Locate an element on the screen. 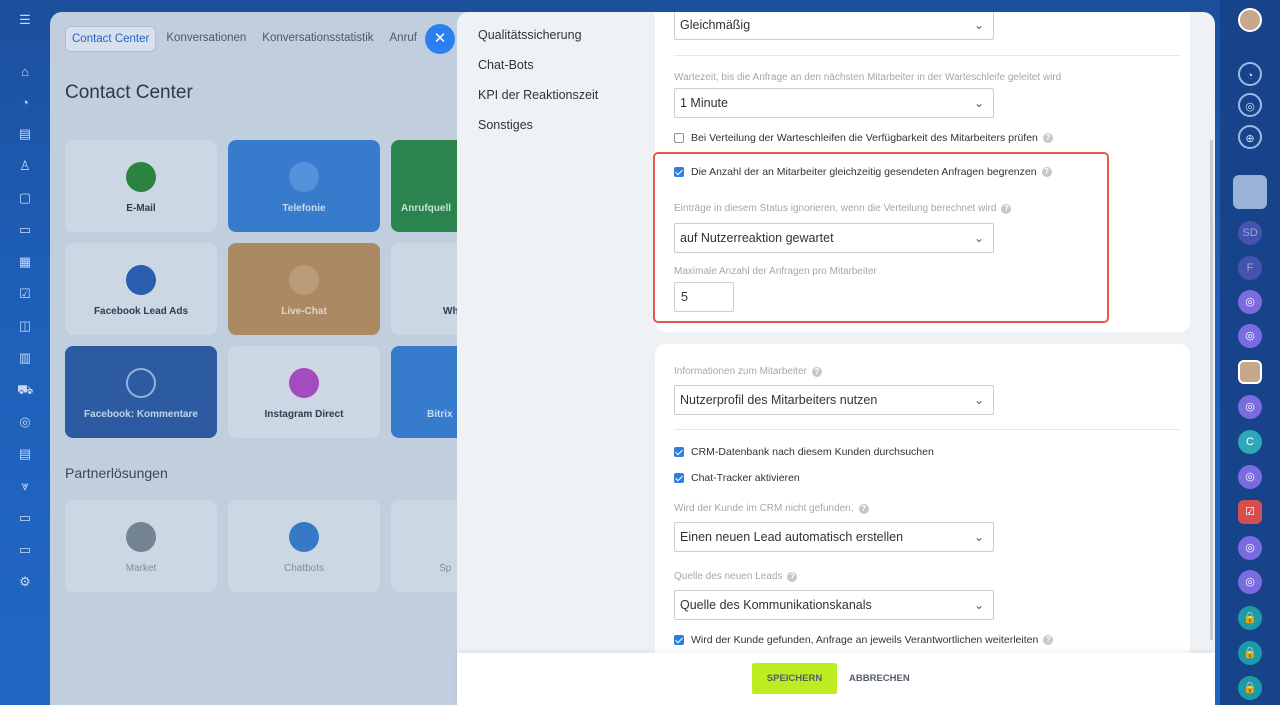 This screenshot has height=705, width=1280. avatar-sd: SD is located at coordinates (1250, 233).